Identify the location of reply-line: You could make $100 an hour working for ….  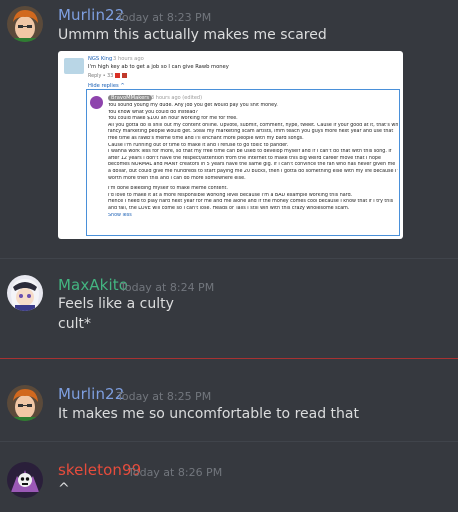
(173, 119).